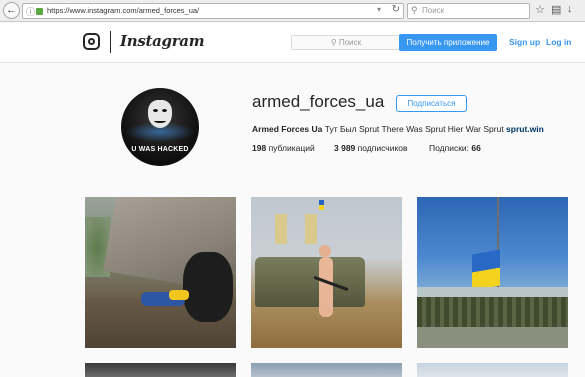 This screenshot has width=585, height=377. What do you see at coordinates (160, 121) in the screenshot?
I see `mask-mouth` at bounding box center [160, 121].